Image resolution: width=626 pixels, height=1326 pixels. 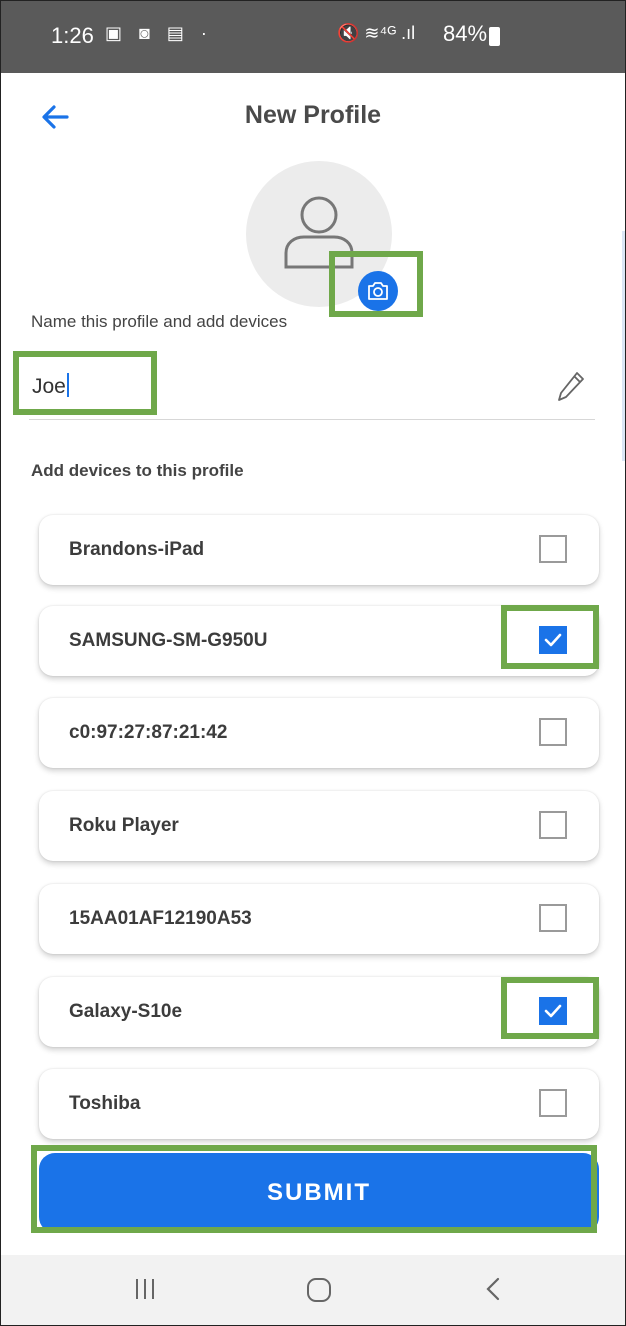 What do you see at coordinates (550, 637) in the screenshot?
I see `highlight-samsung` at bounding box center [550, 637].